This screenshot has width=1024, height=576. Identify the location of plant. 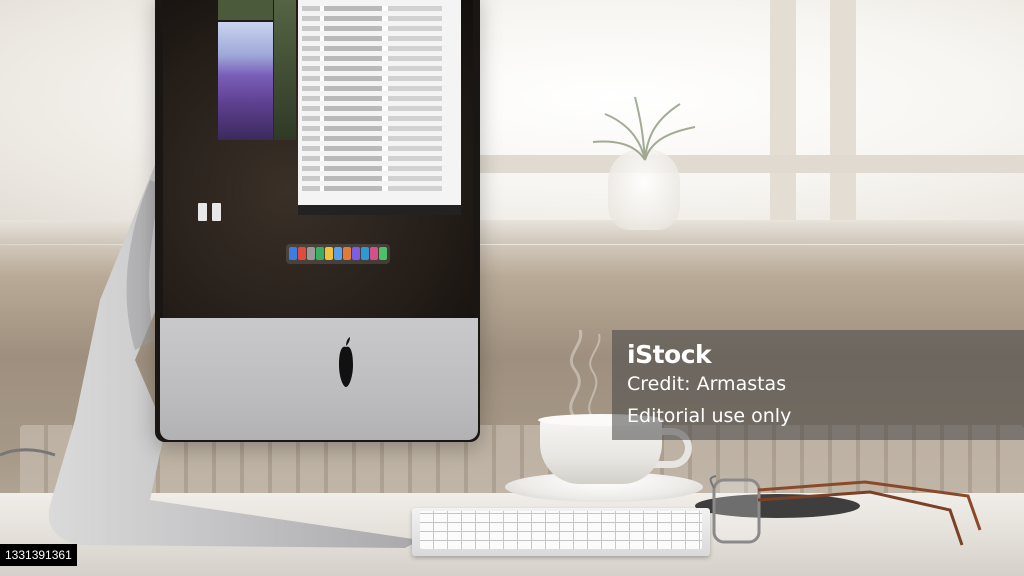
(644, 128).